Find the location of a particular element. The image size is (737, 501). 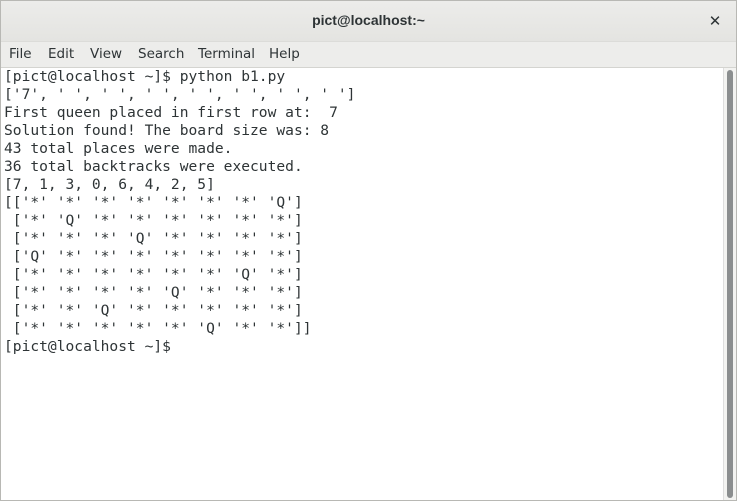

title-bar: pict@localhost:~ ✕ is located at coordinates (368, 21).